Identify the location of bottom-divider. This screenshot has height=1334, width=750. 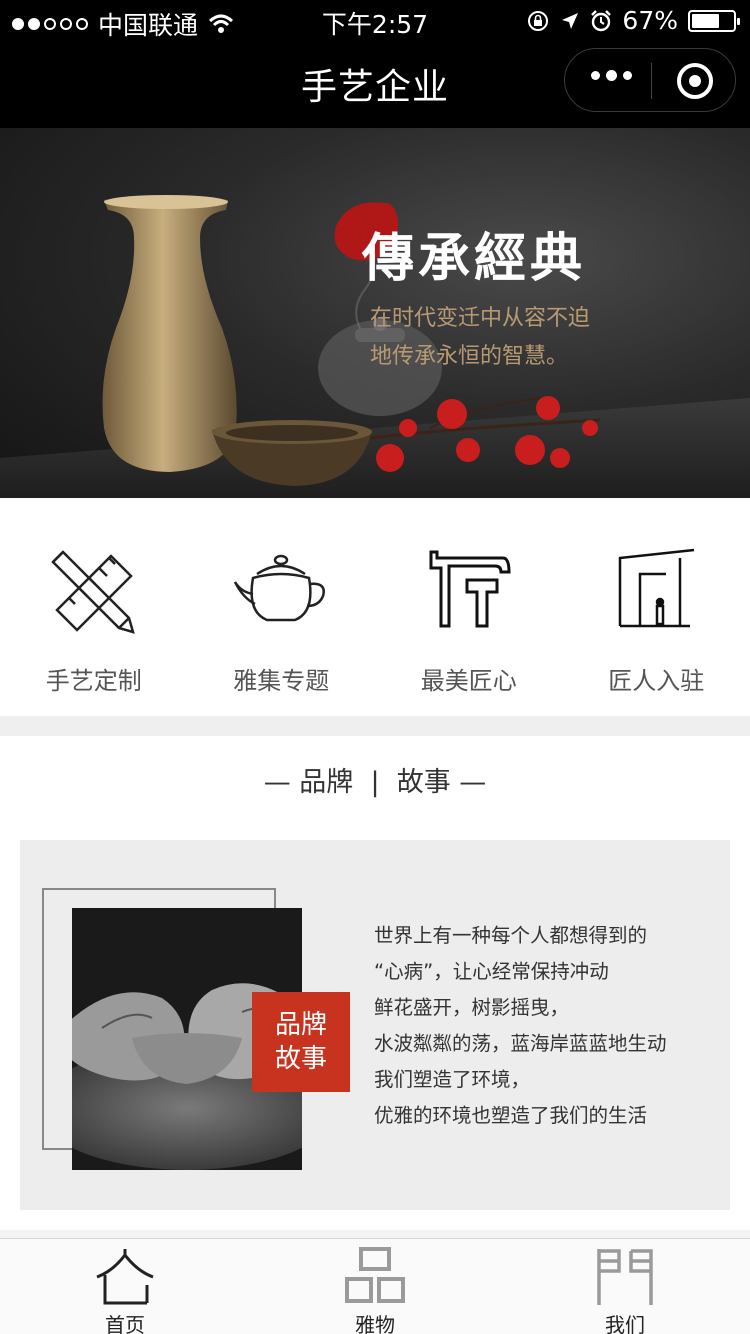
(375, 1234).